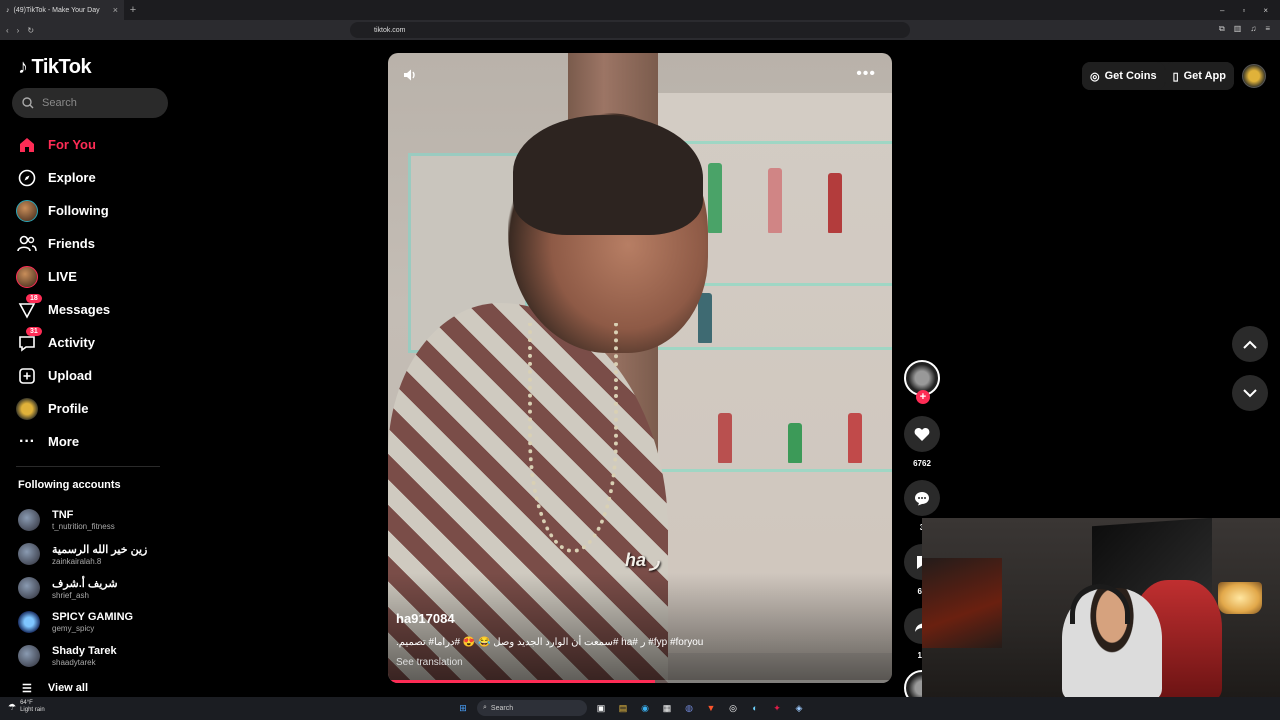 This screenshot has height=720, width=1280. What do you see at coordinates (623, 708) in the screenshot?
I see `file-explorer-icon: ▤` at bounding box center [623, 708].